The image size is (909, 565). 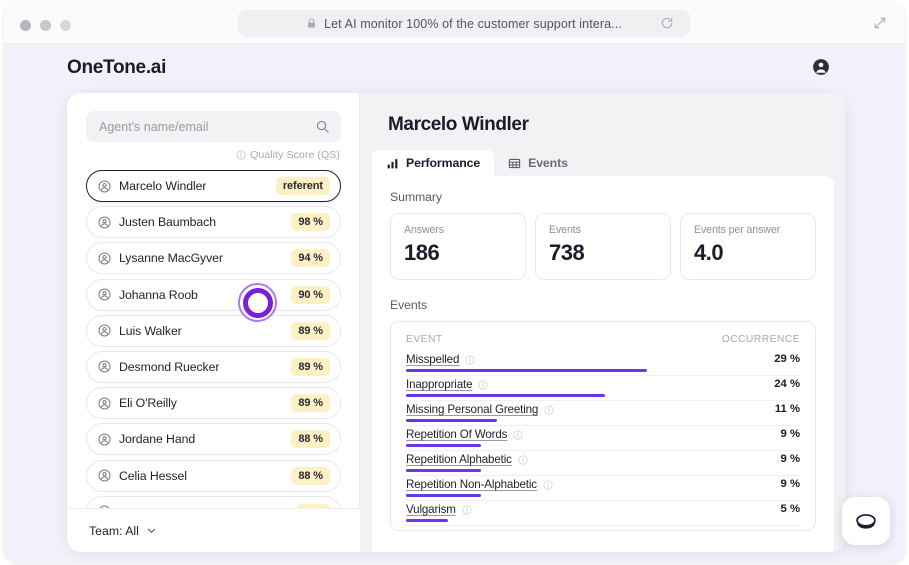 What do you see at coordinates (392, 163) in the screenshot?
I see `bar-chart-icon` at bounding box center [392, 163].